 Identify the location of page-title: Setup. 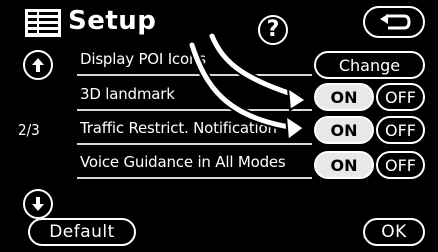
(112, 21).